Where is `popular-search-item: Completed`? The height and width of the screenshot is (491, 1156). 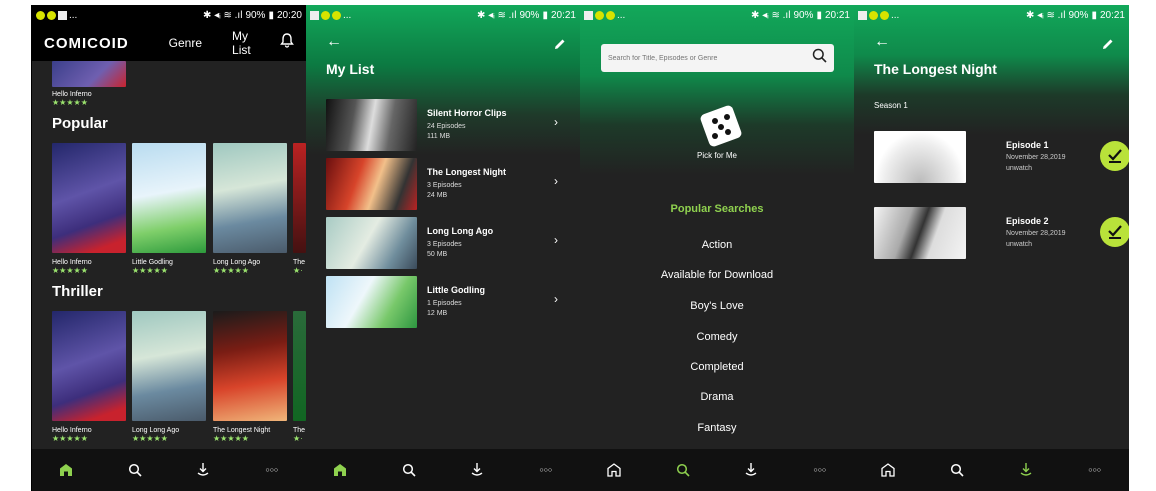 popular-search-item: Completed is located at coordinates (717, 367).